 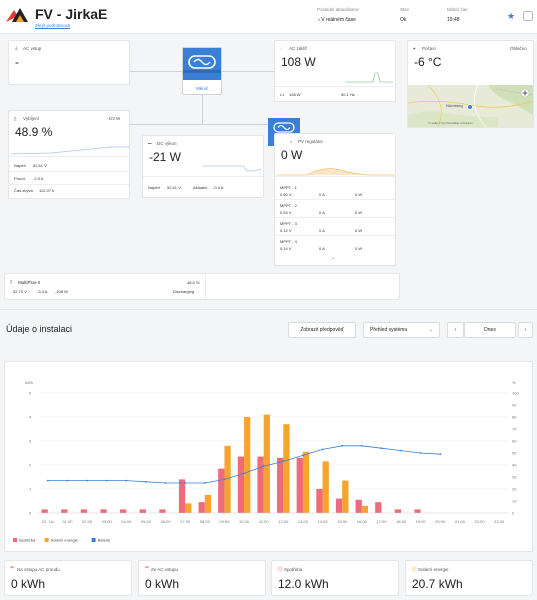 I want to click on sun-icon: ☼, so click(x=291, y=141).